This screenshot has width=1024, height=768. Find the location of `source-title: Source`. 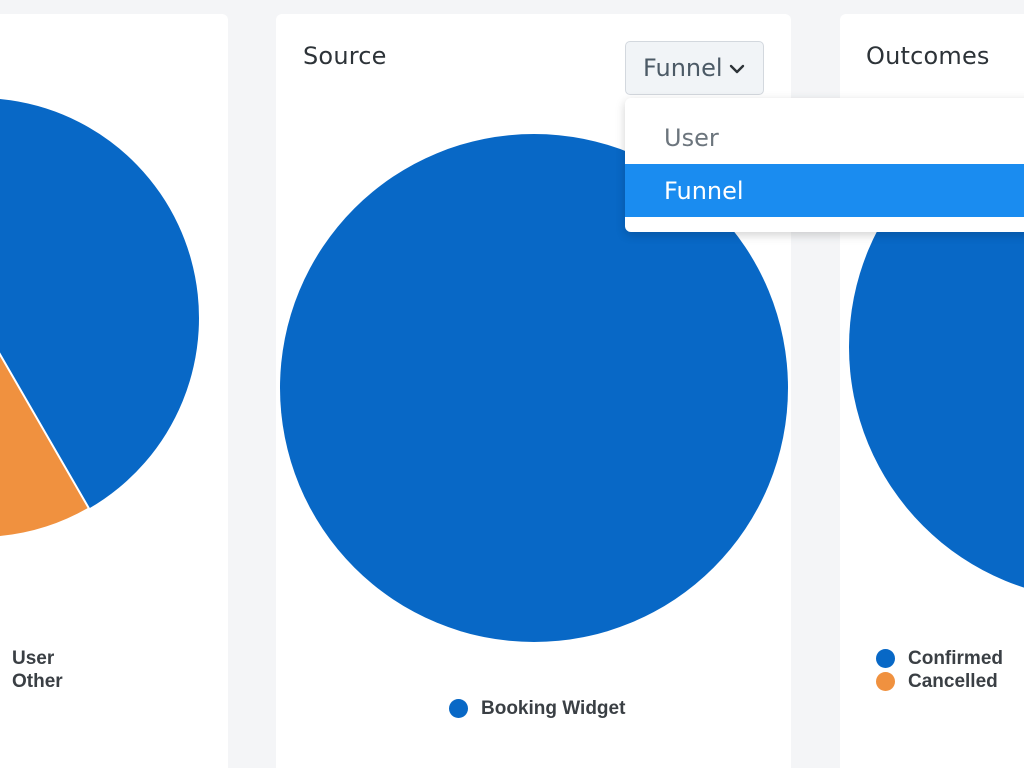

source-title: Source is located at coordinates (345, 56).